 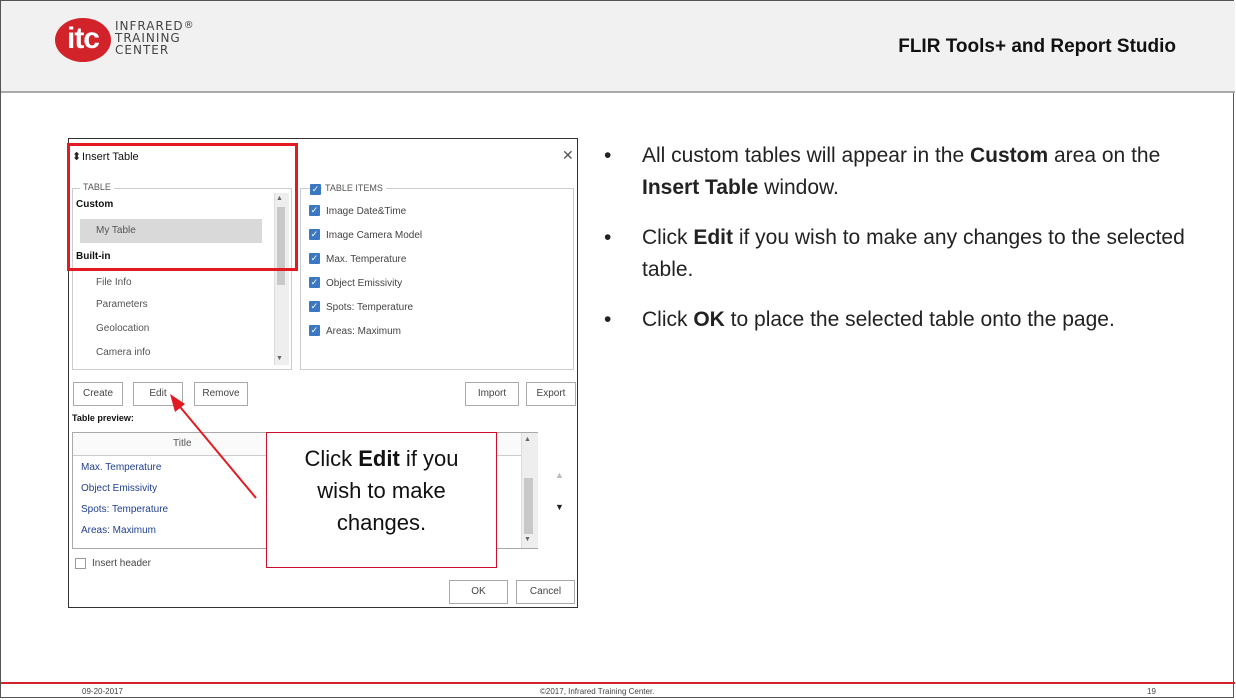 I want to click on preview-row: Areas: Maximum, so click(x=119, y=530).